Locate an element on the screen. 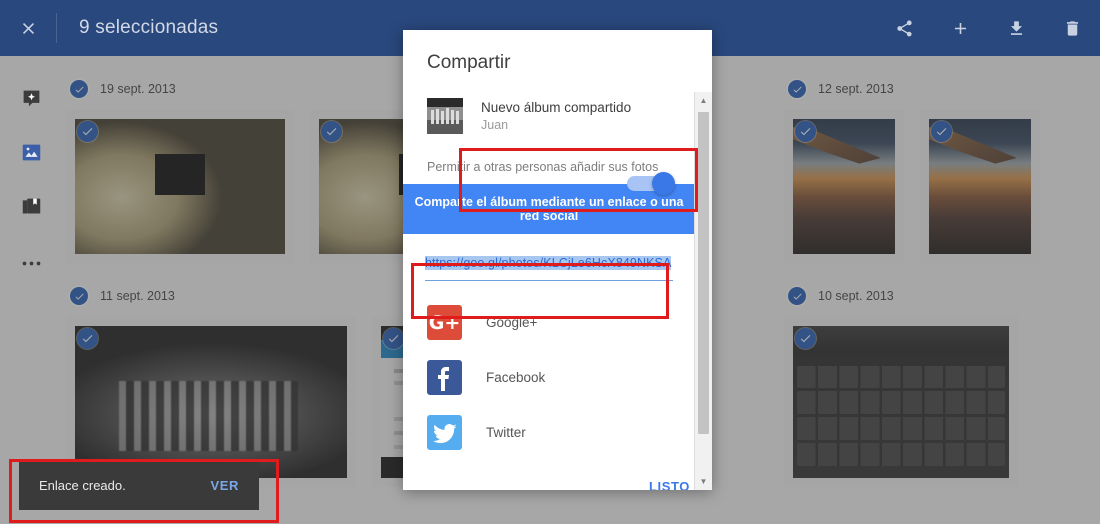 The height and width of the screenshot is (524, 1100). facebook-icon is located at coordinates (444, 377).